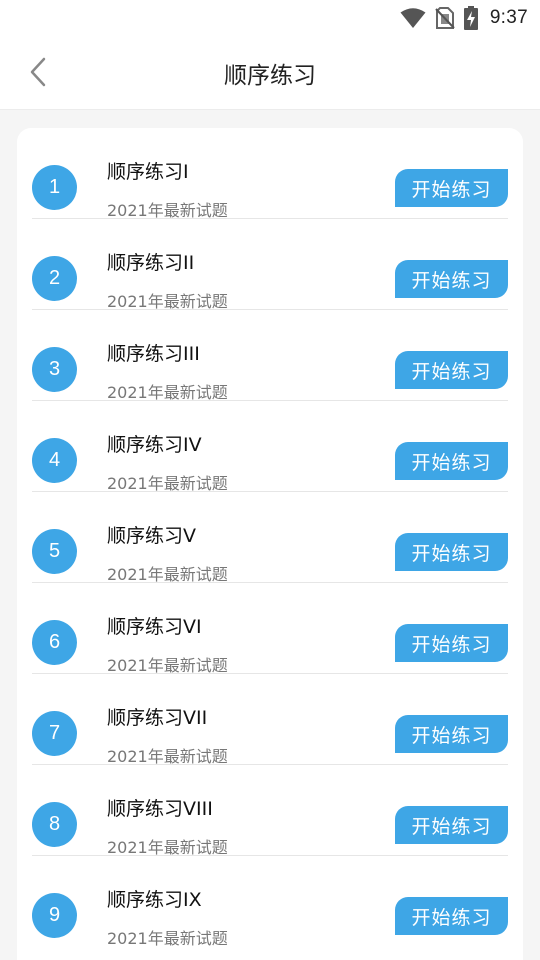 The height and width of the screenshot is (960, 540). Describe the element at coordinates (470, 18) in the screenshot. I see `battery-charging-icon` at that location.